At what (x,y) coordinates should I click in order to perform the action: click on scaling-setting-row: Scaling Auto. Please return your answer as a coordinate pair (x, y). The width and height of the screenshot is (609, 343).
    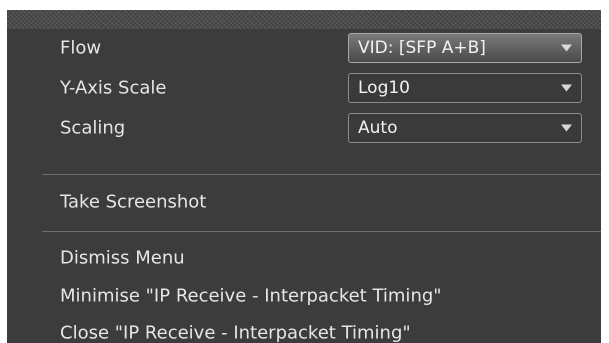
    Looking at the image, I should click on (304, 128).